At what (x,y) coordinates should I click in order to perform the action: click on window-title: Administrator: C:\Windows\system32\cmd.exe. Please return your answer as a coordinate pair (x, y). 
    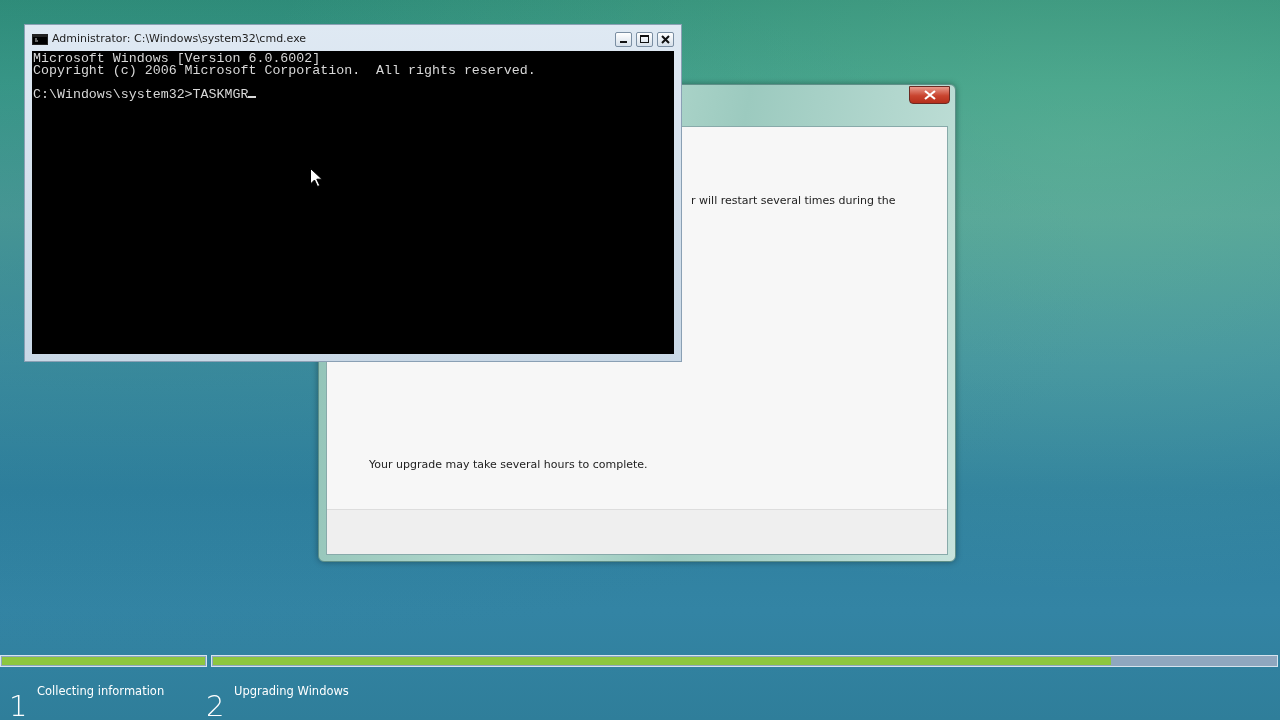
    Looking at the image, I should click on (180, 38).